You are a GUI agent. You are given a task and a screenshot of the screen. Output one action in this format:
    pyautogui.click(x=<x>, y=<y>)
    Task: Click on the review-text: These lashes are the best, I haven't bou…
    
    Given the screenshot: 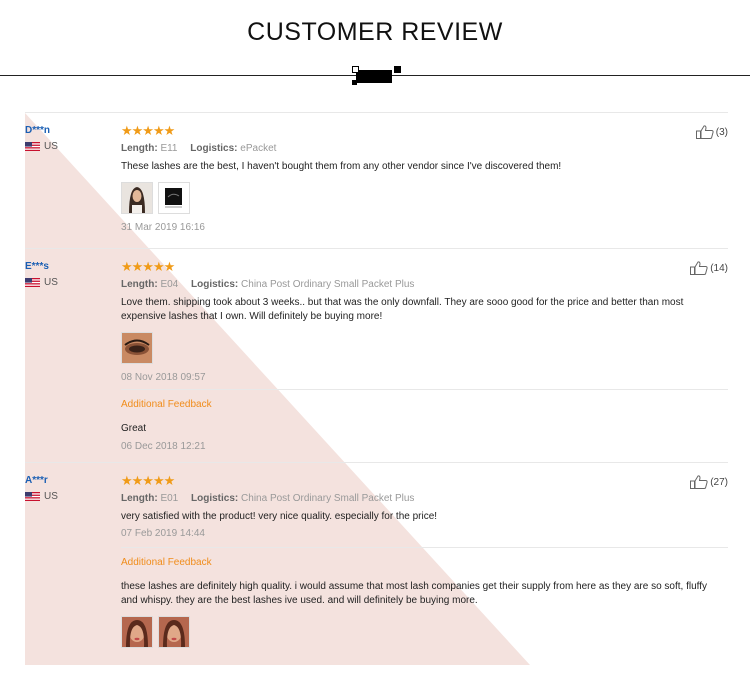 What is the action you would take?
    pyautogui.click(x=341, y=166)
    